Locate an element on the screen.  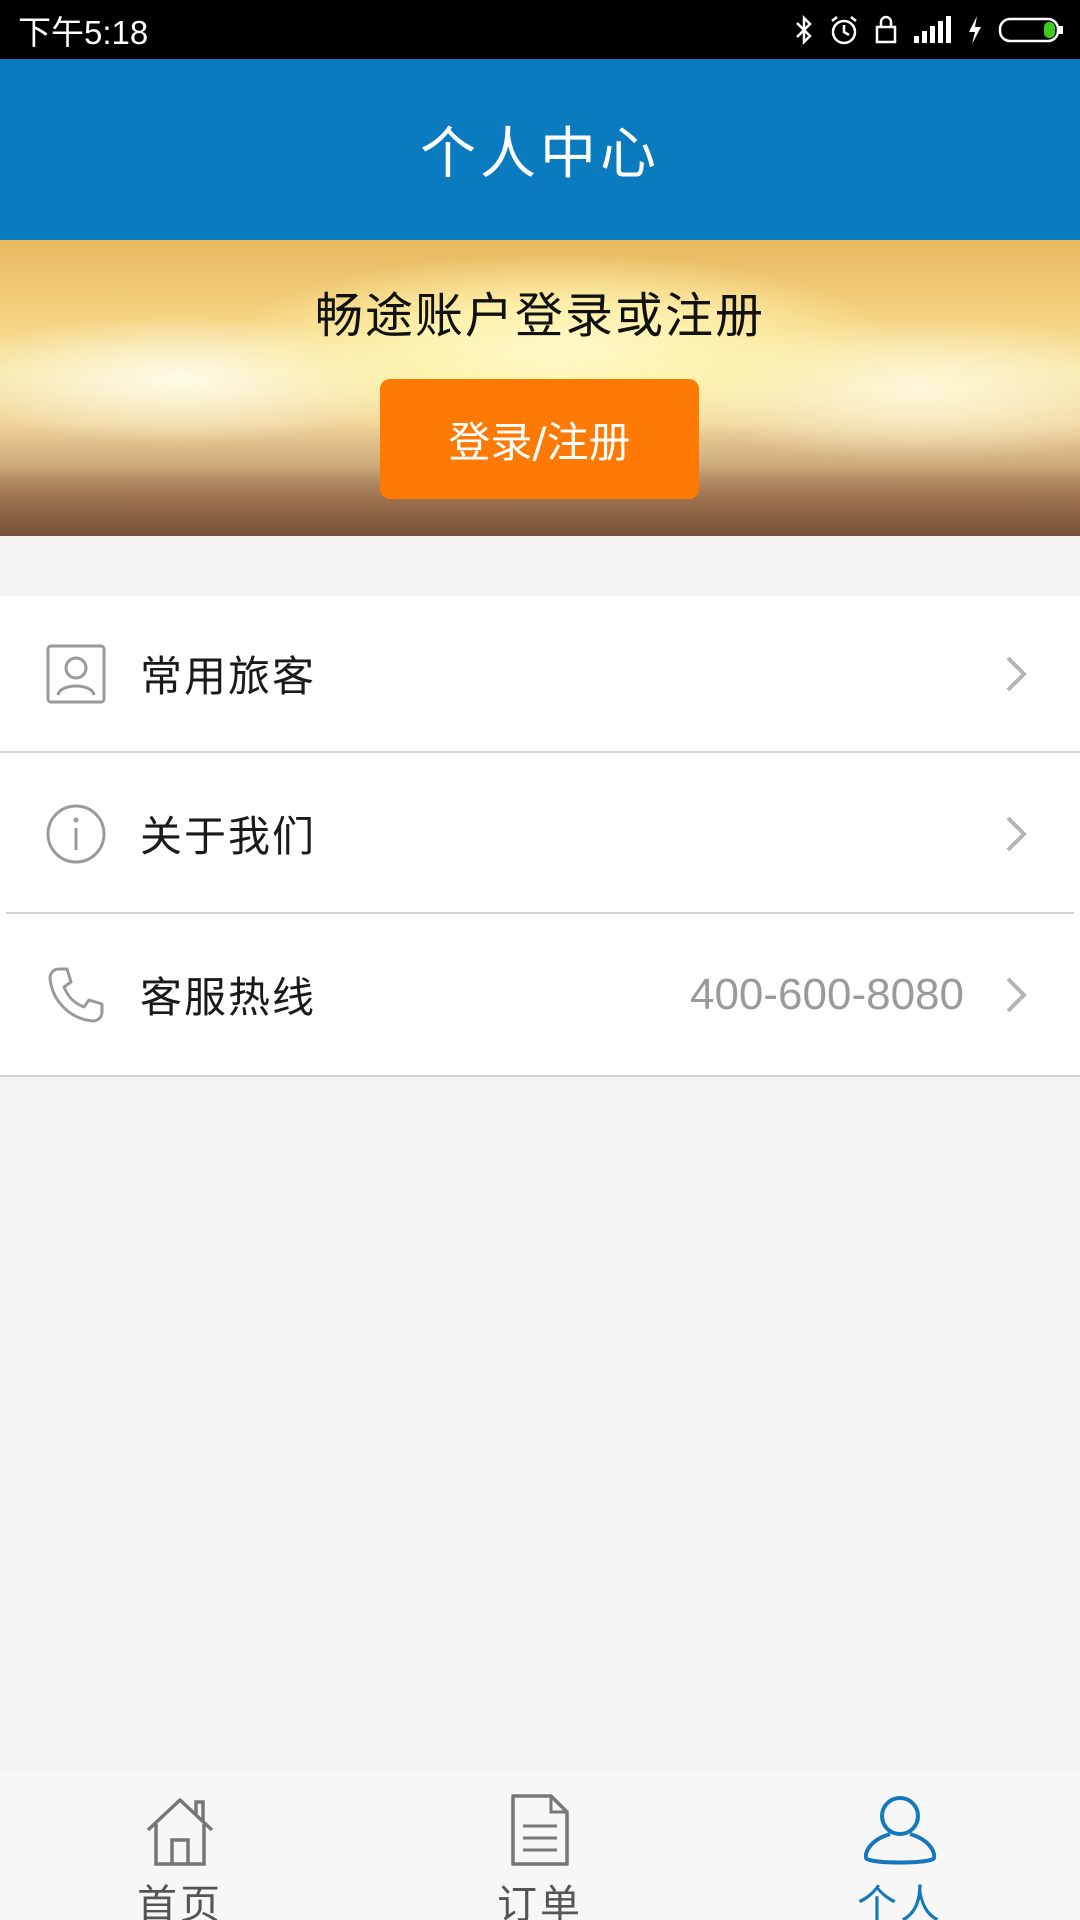
bottom-tab-bar: 首页 订单 个人 is located at coordinates (540, 1845).